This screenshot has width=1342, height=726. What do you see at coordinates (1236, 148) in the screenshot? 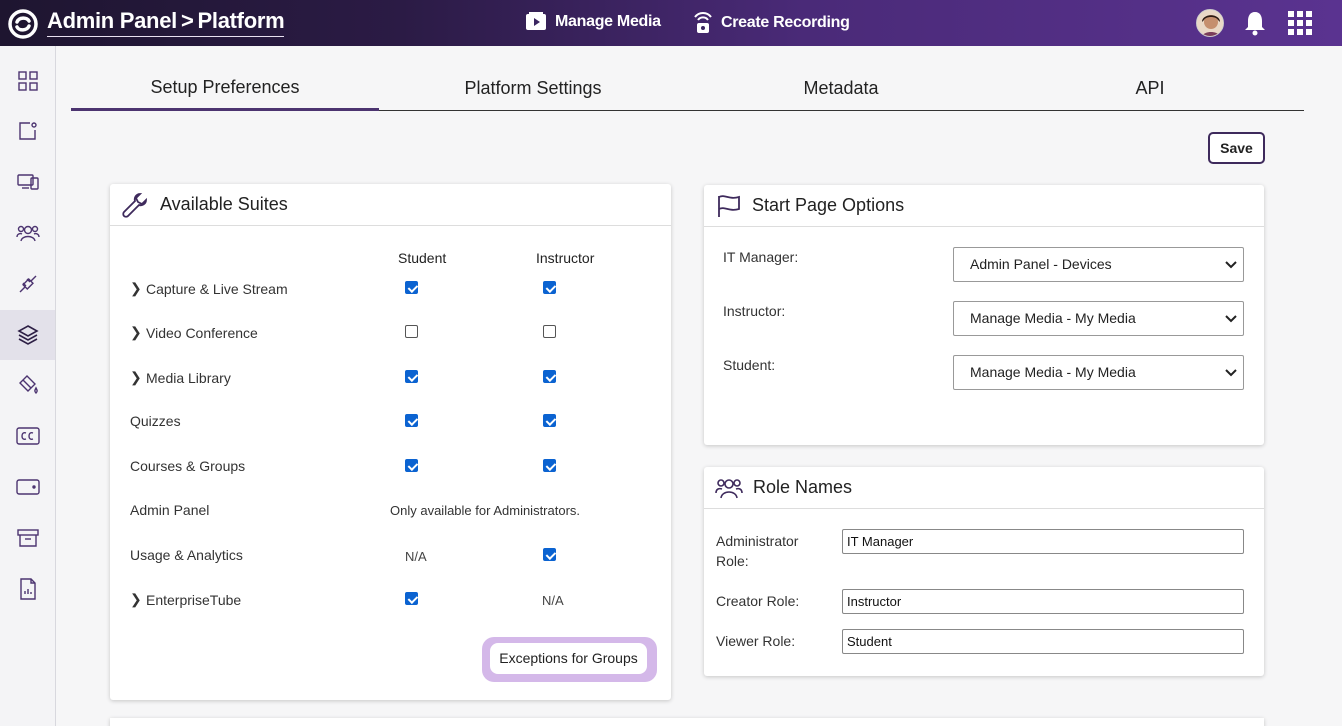
I see `save-button: Save` at bounding box center [1236, 148].